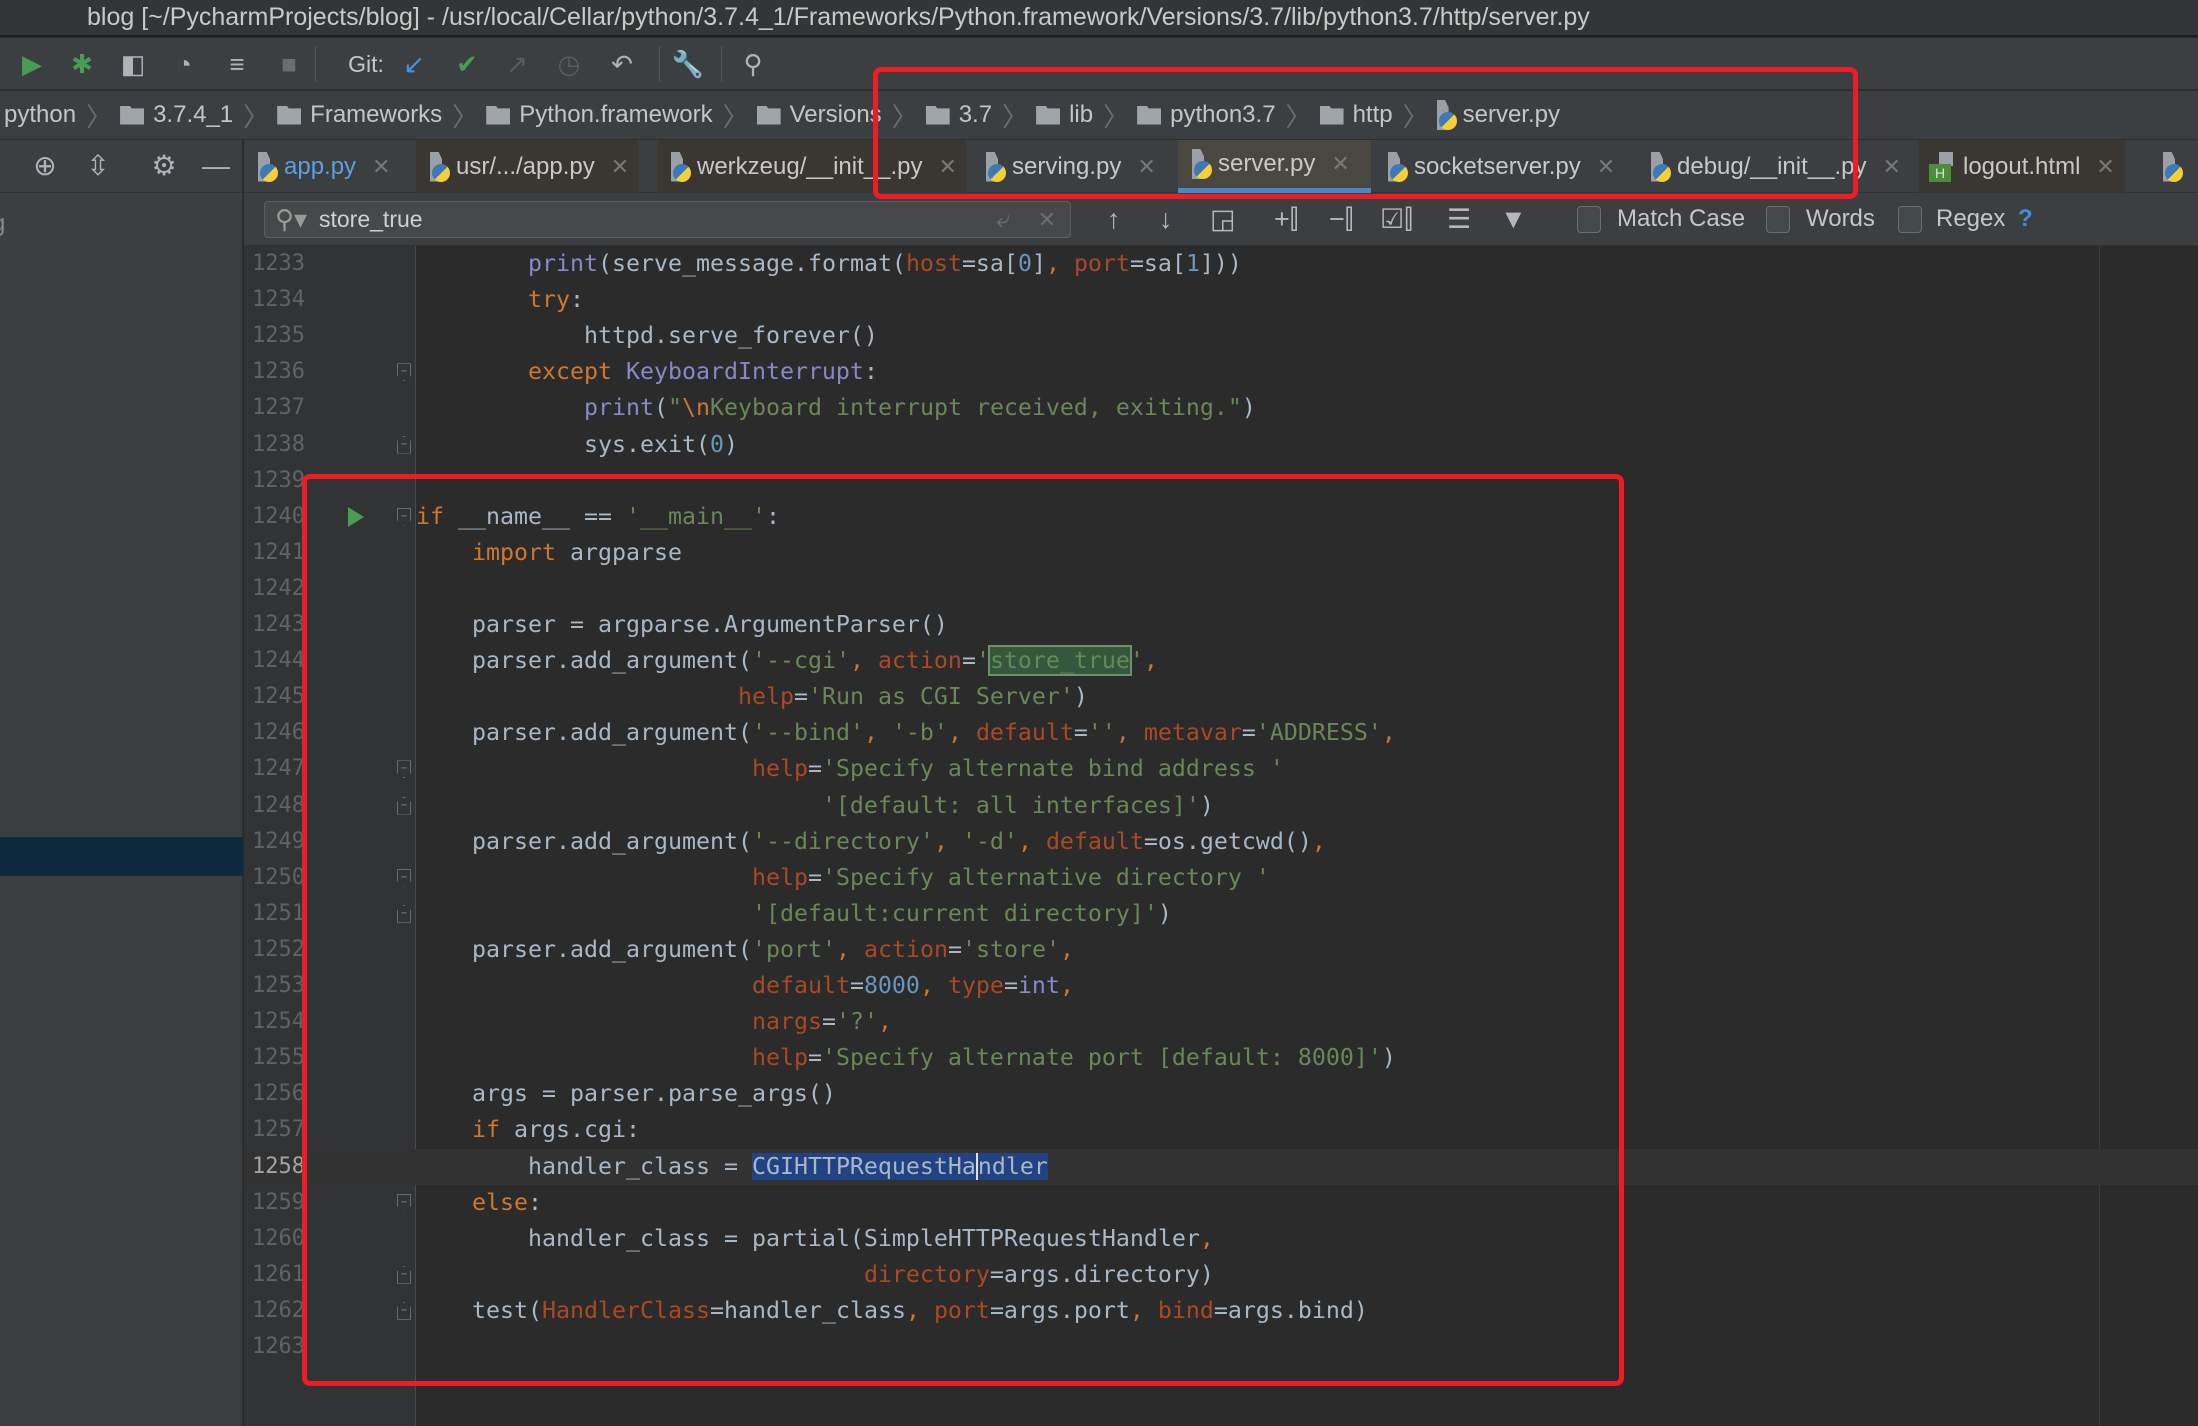  Describe the element at coordinates (957, 115) in the screenshot. I see `breadcrumb-item: 3.7` at that location.